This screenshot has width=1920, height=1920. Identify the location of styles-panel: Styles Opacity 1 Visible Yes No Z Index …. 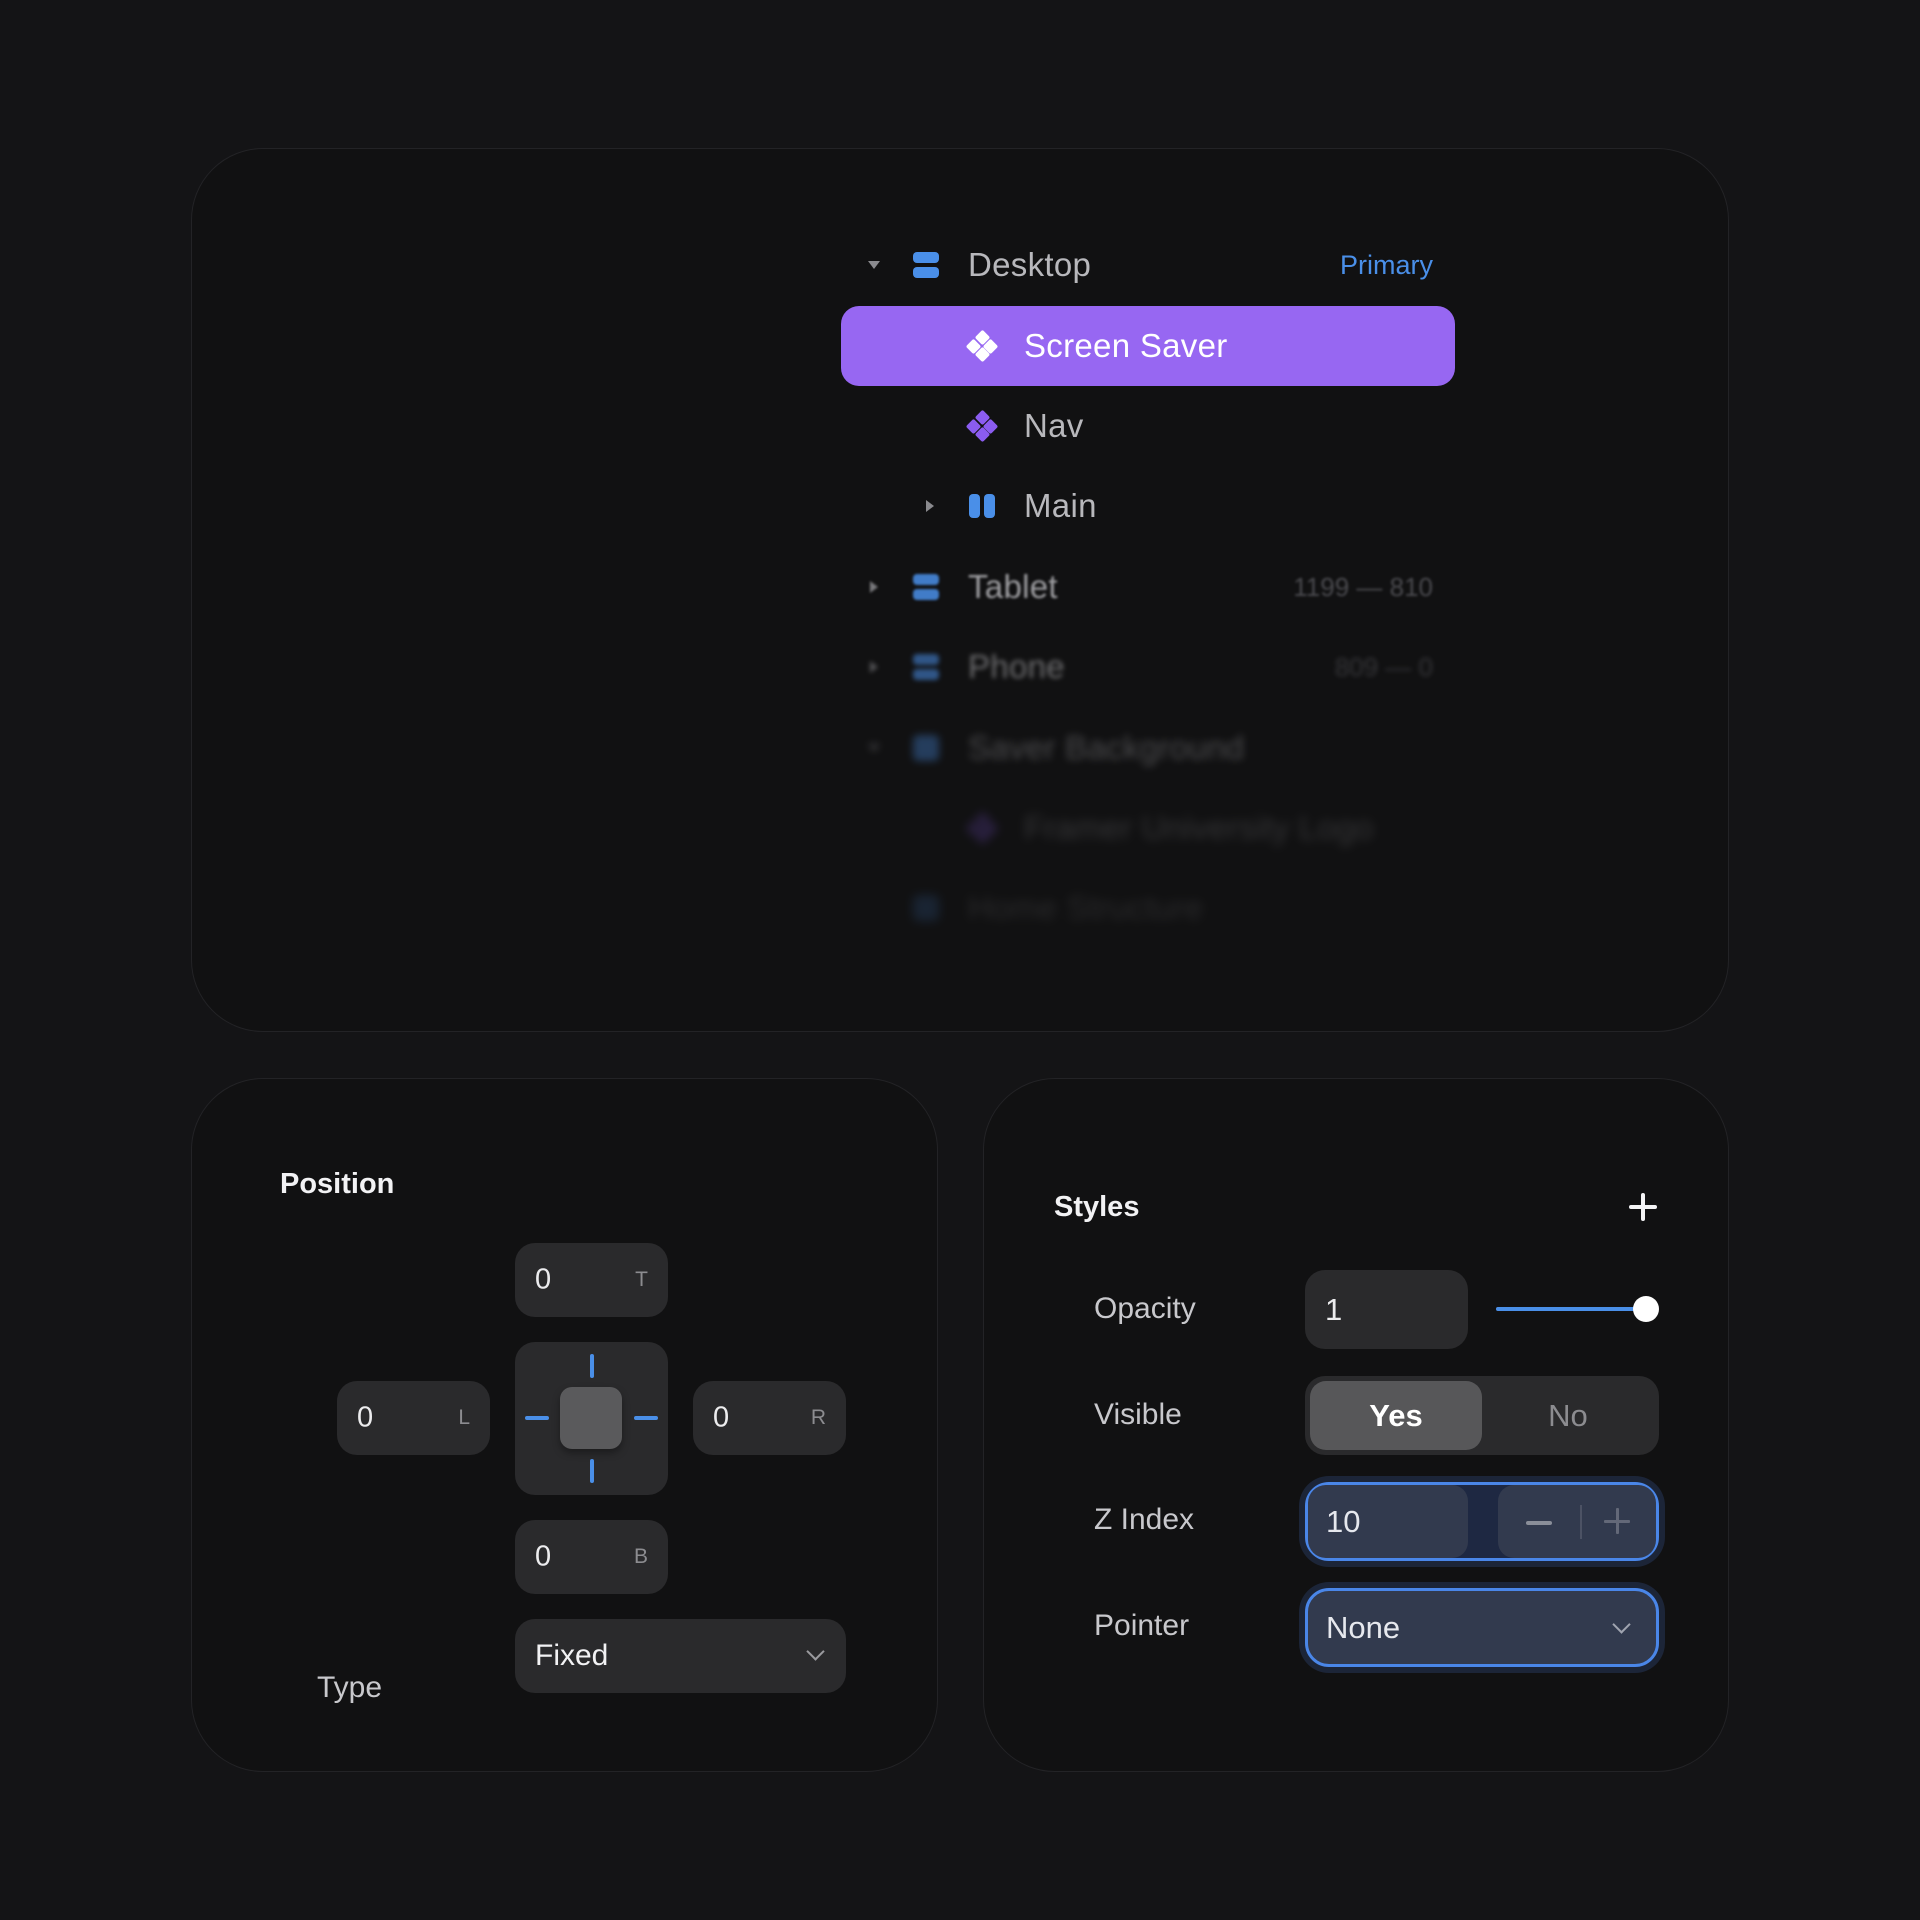
(1356, 1425).